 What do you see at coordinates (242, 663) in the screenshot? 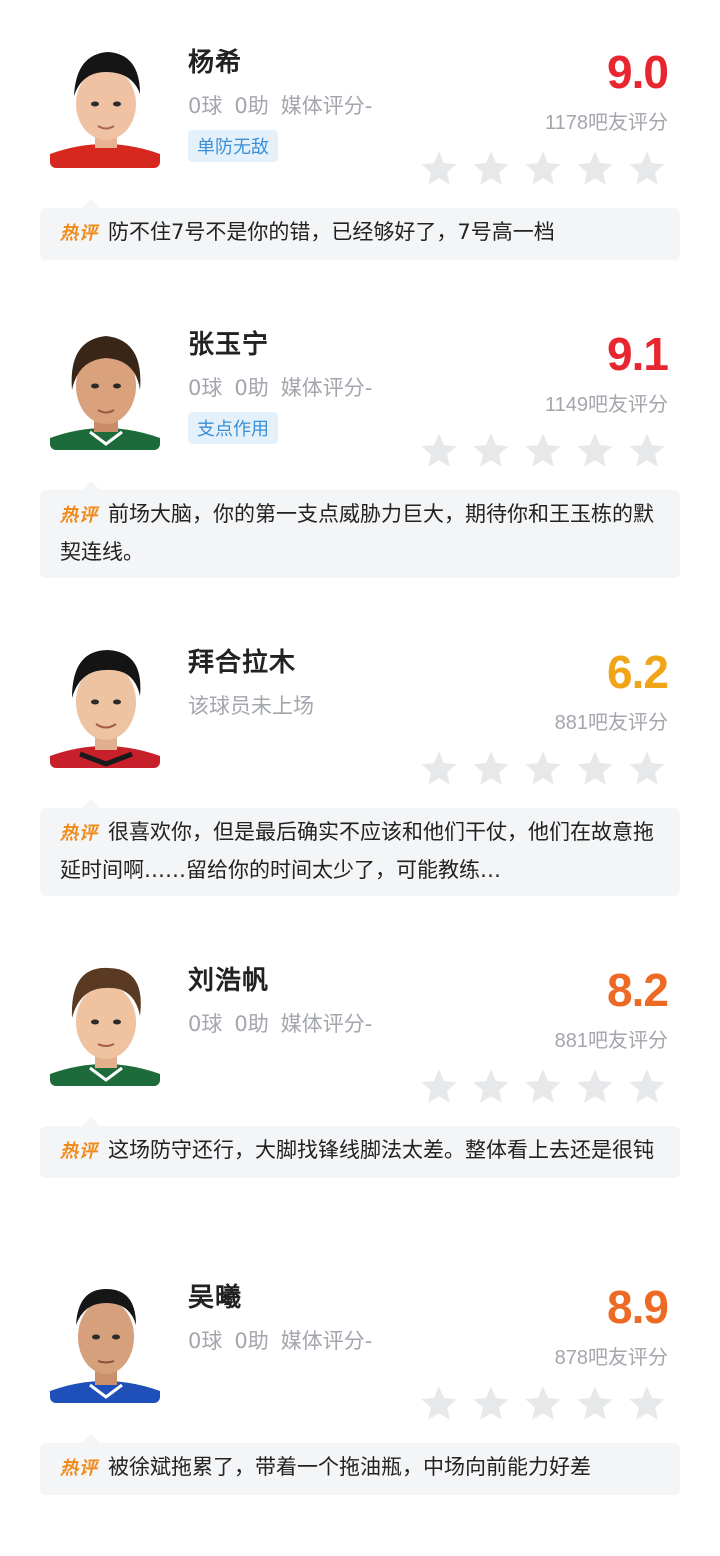
I see `player-name: 拜合拉木` at bounding box center [242, 663].